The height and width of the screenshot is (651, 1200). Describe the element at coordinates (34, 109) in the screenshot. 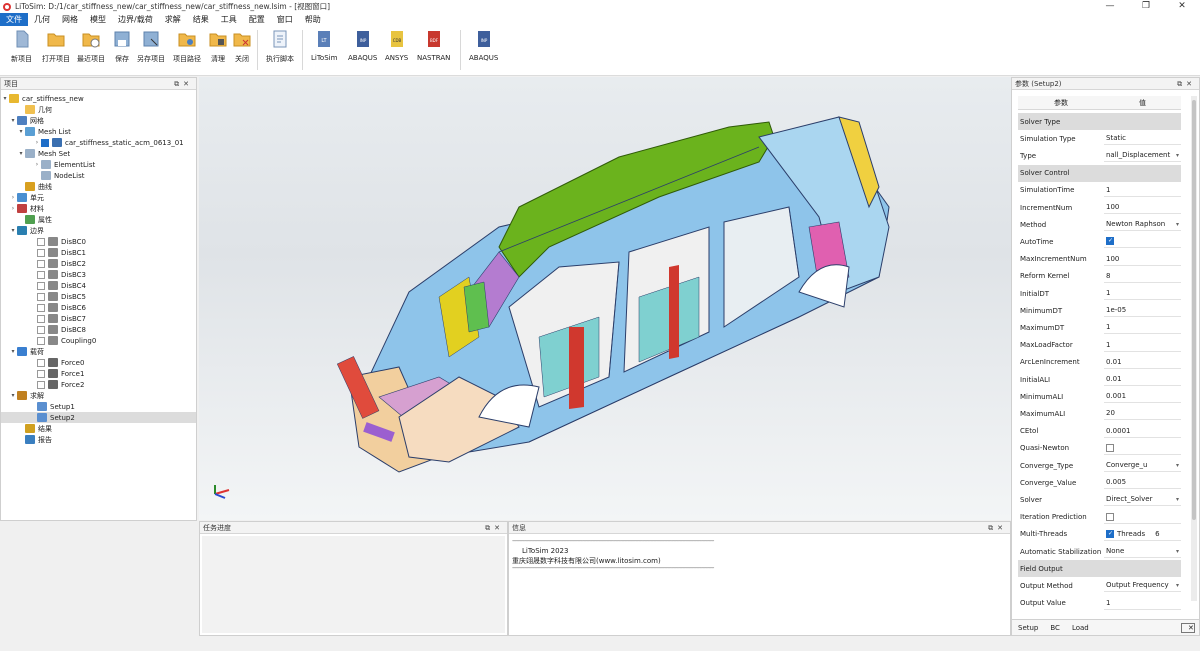

I see `tree-item: 几何` at that location.